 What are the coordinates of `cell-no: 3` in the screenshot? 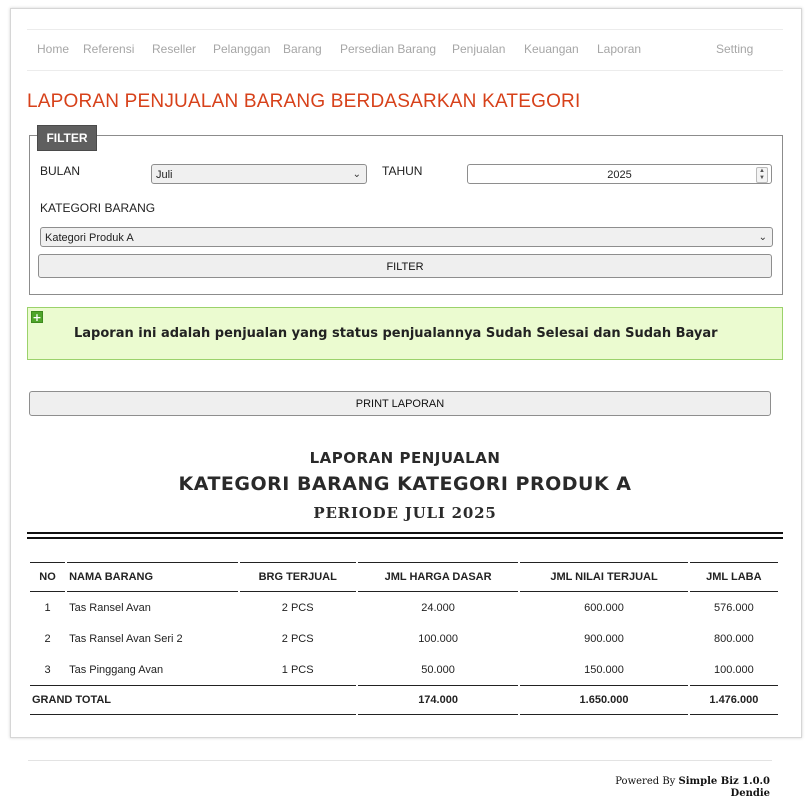 It's located at (47, 669).